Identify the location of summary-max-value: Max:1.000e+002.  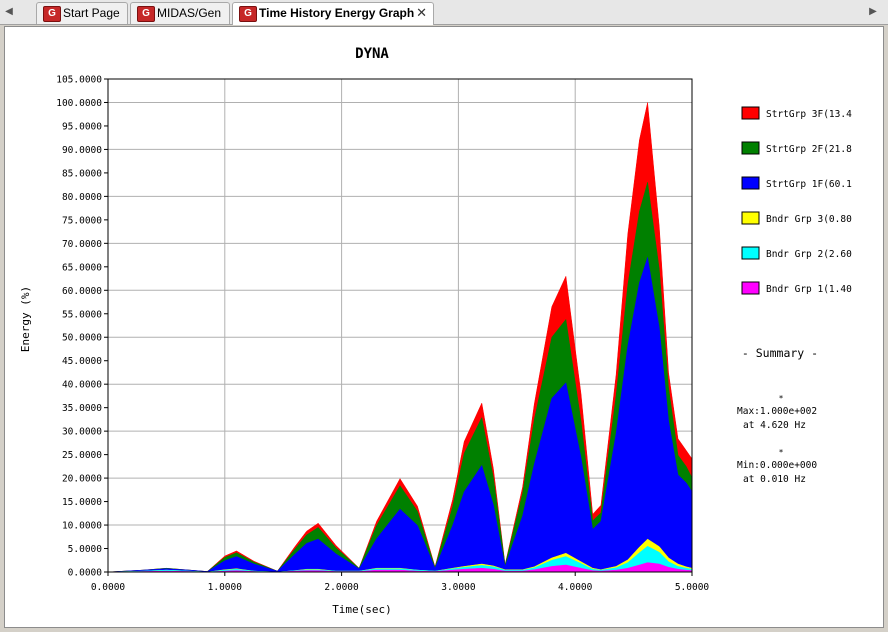
(777, 411).